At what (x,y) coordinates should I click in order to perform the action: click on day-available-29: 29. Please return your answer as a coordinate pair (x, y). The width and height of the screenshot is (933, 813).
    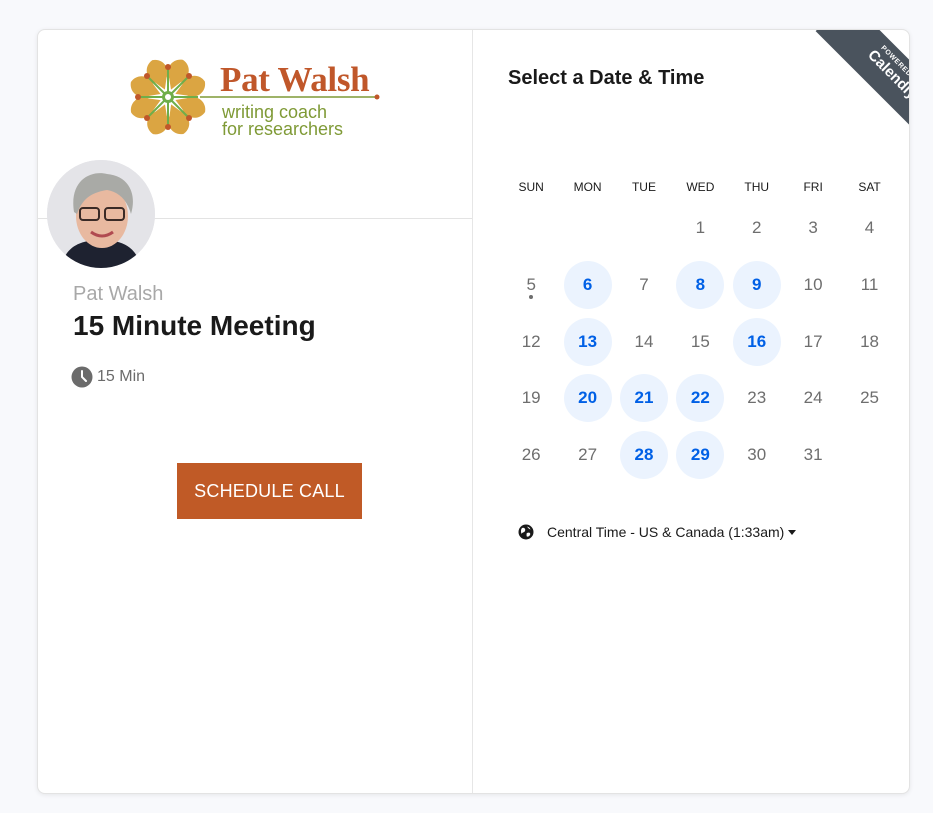
    Looking at the image, I should click on (700, 455).